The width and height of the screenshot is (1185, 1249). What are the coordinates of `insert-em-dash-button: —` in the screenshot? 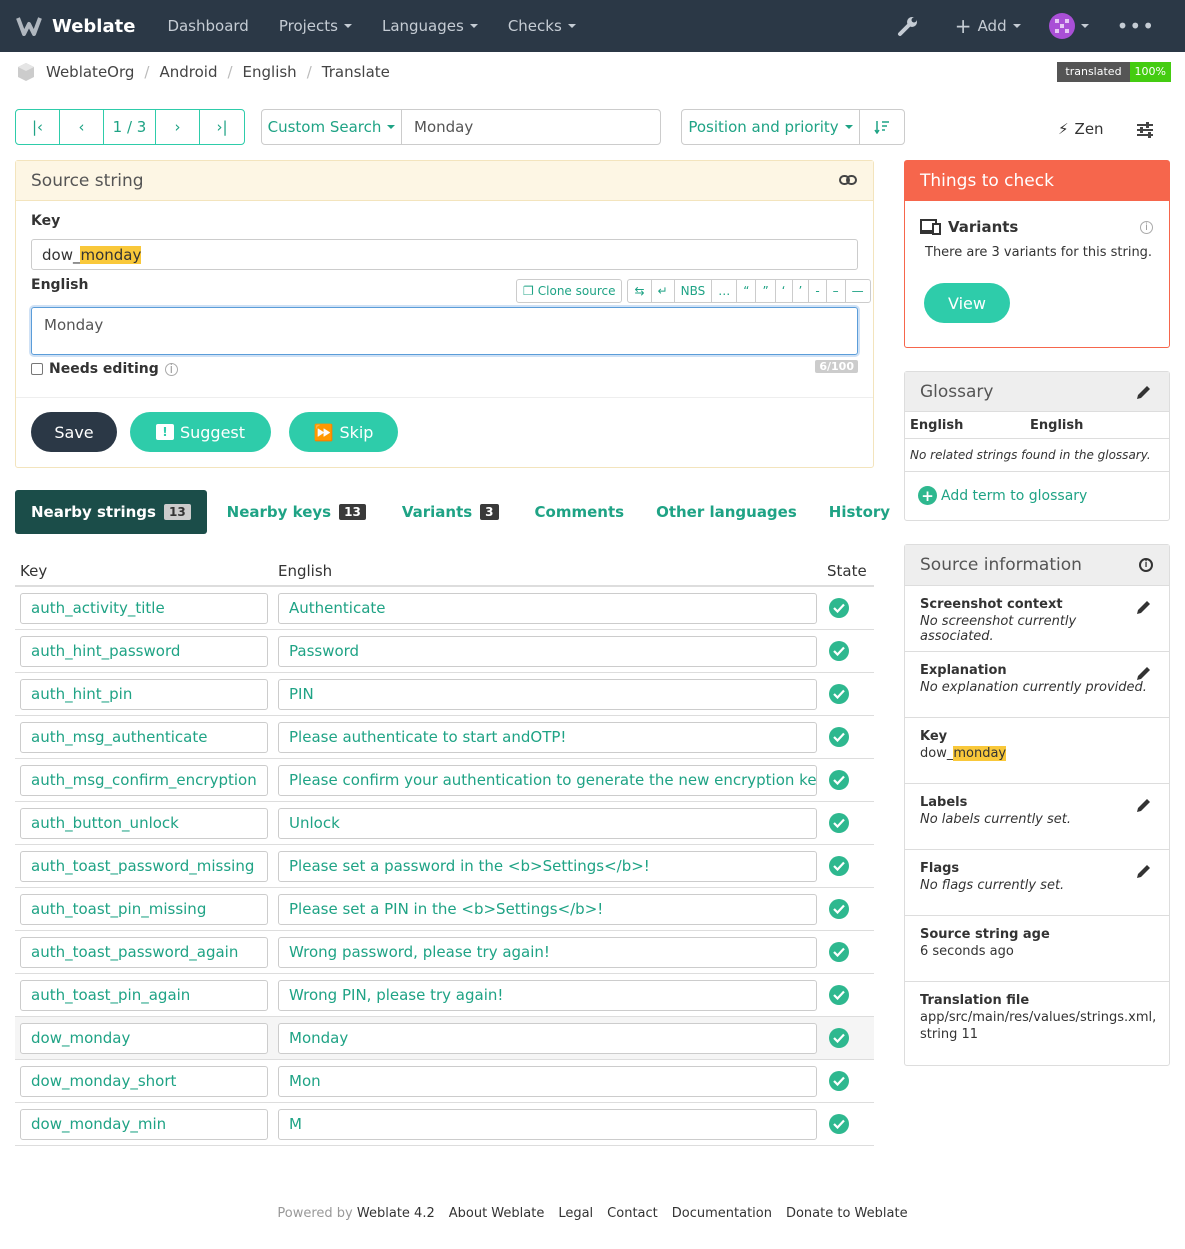 It's located at (858, 291).